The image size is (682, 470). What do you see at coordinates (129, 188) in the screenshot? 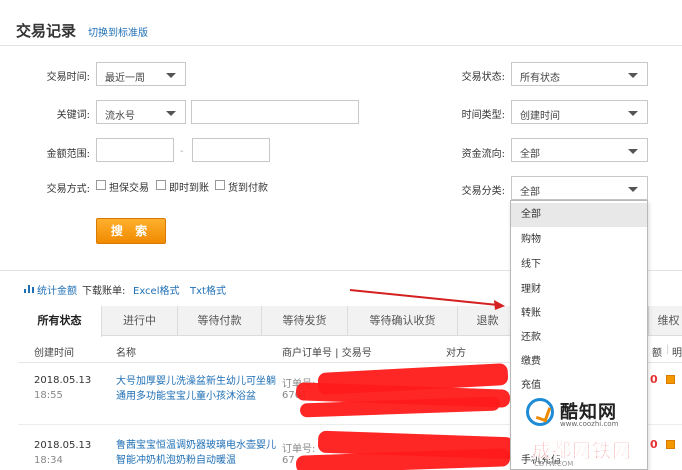
I see `escrow-checkbox-label: 担保交易` at bounding box center [129, 188].